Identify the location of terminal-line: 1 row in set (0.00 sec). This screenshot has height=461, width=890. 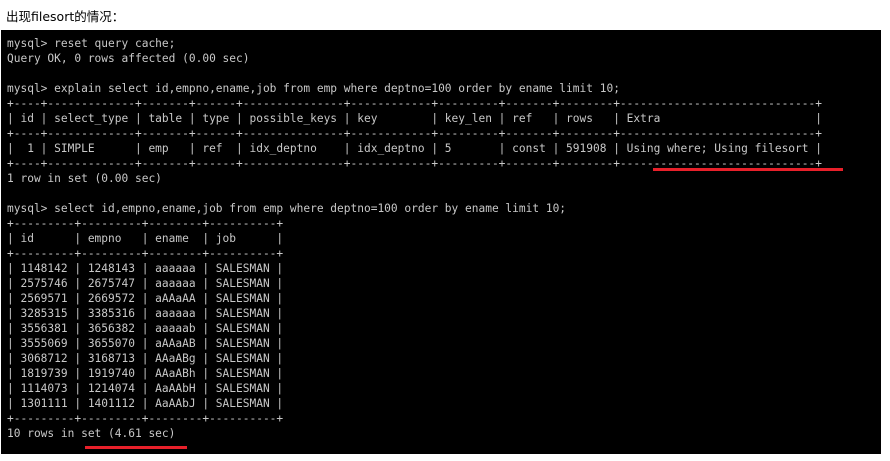
(84, 178).